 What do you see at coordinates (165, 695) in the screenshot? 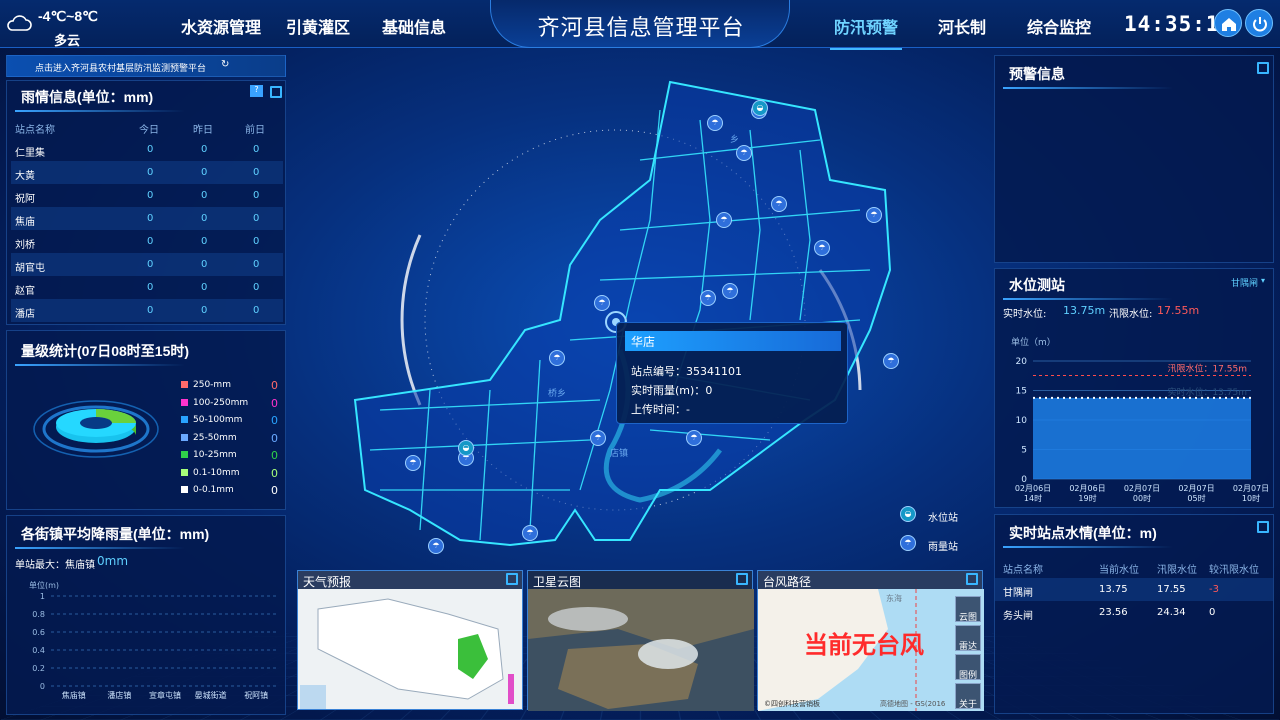
I see `x-tick-label: 宣章屯镇` at bounding box center [165, 695].